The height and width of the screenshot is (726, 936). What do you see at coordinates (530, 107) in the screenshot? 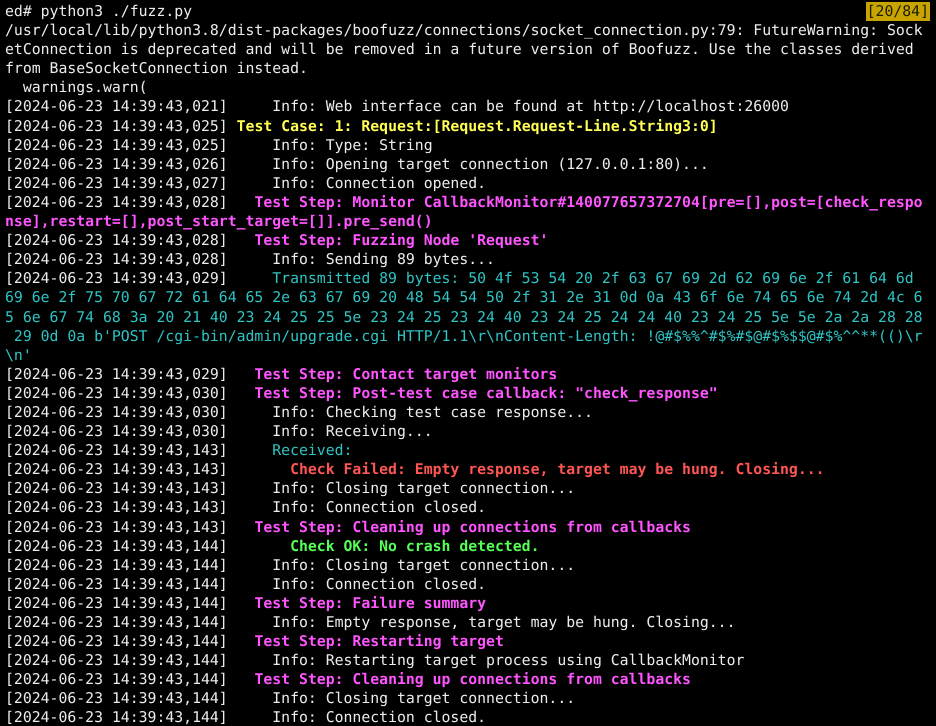
I see `log-message: Info: Web interface can be found at http://localhost:26000` at bounding box center [530, 107].